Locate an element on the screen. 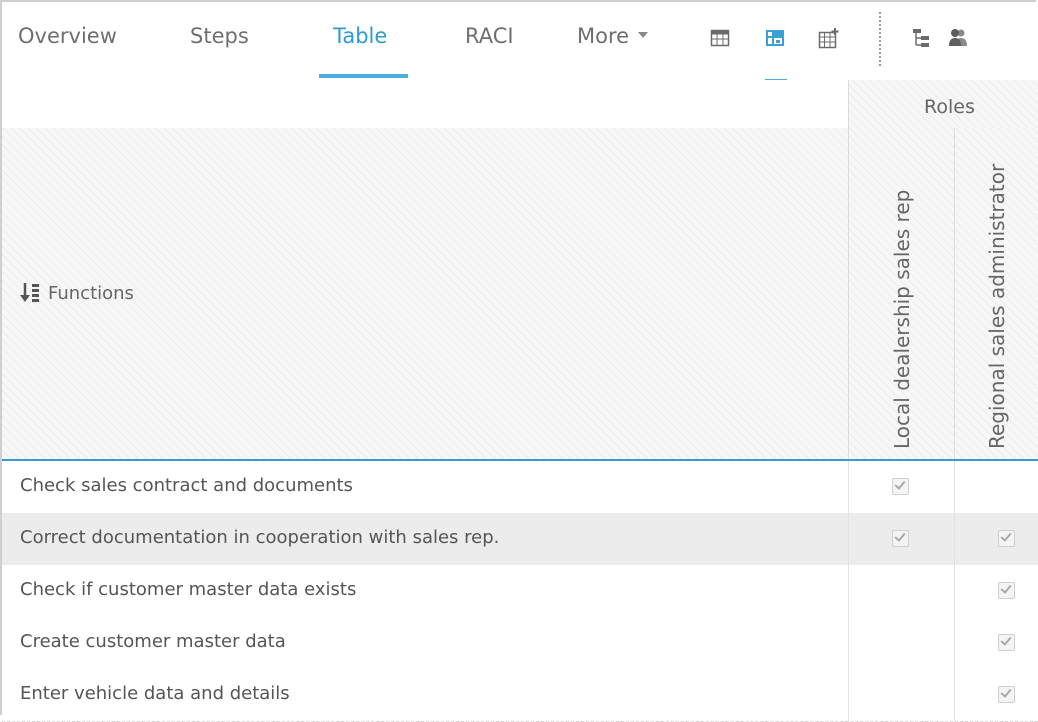  roles-icon is located at coordinates (958, 38).